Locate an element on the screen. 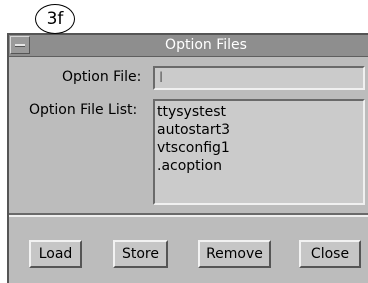 The image size is (368, 283). store-button: Store is located at coordinates (140, 254).